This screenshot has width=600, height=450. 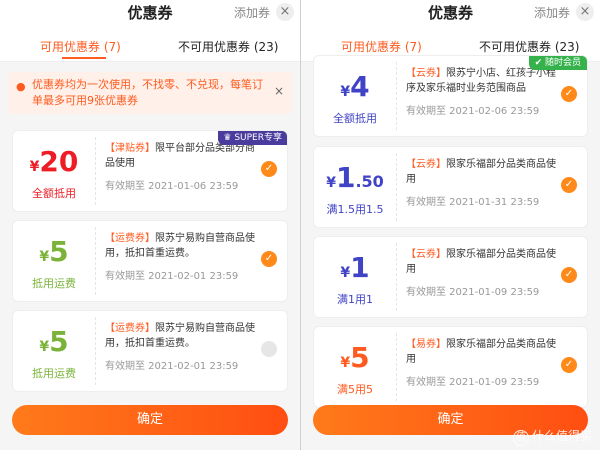 I want to click on crown-icon: ♛, so click(x=227, y=138).